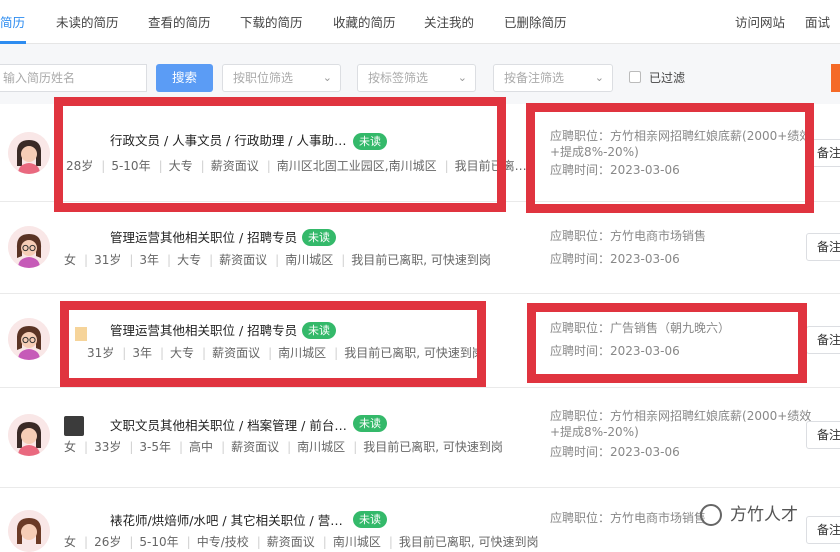  I want to click on resume-title: 管理运营其他相关职位 / 招聘专员, so click(203, 236).